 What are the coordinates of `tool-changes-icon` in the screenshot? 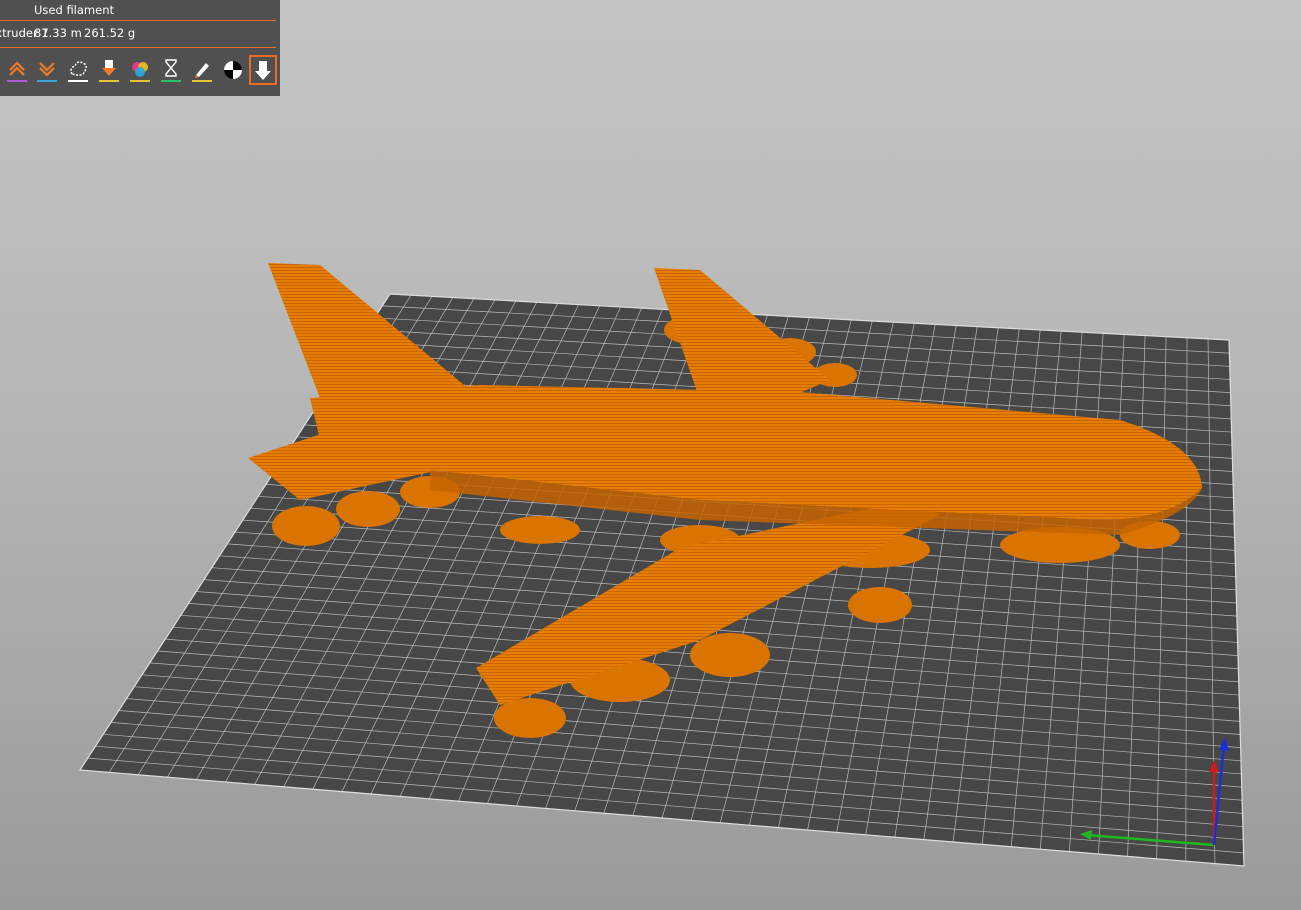 It's located at (140, 70).